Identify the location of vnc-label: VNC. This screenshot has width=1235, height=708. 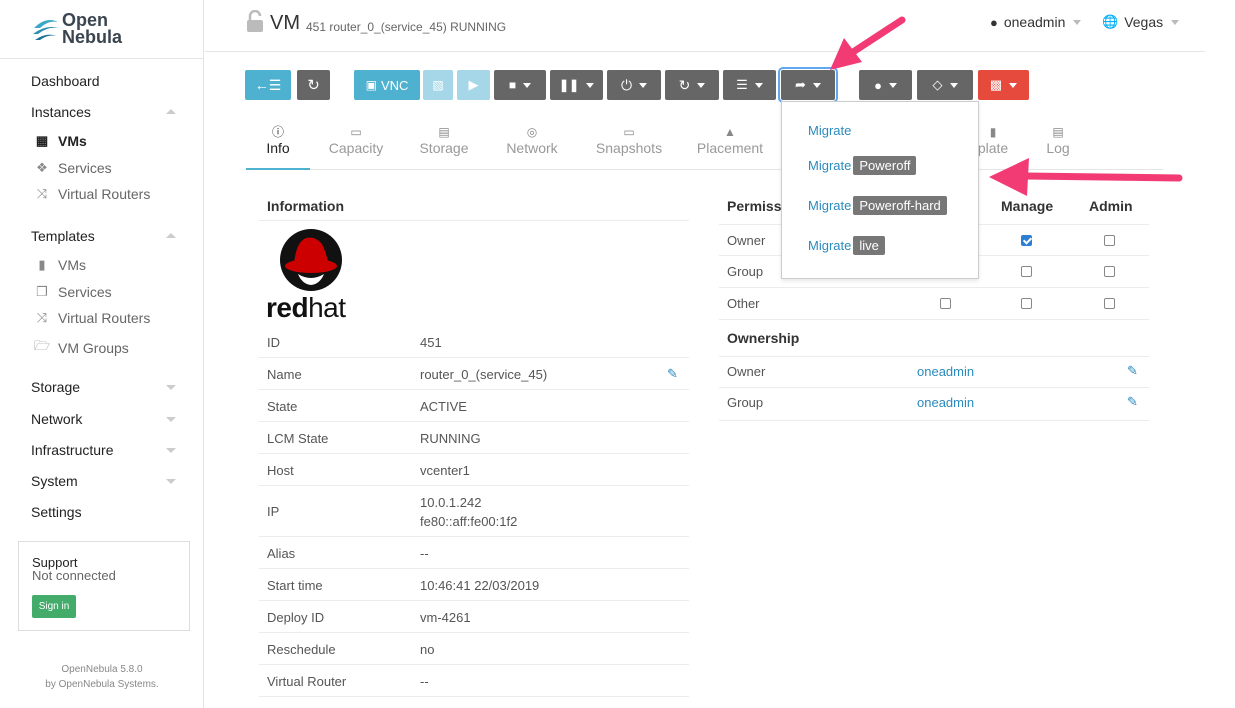
(394, 85).